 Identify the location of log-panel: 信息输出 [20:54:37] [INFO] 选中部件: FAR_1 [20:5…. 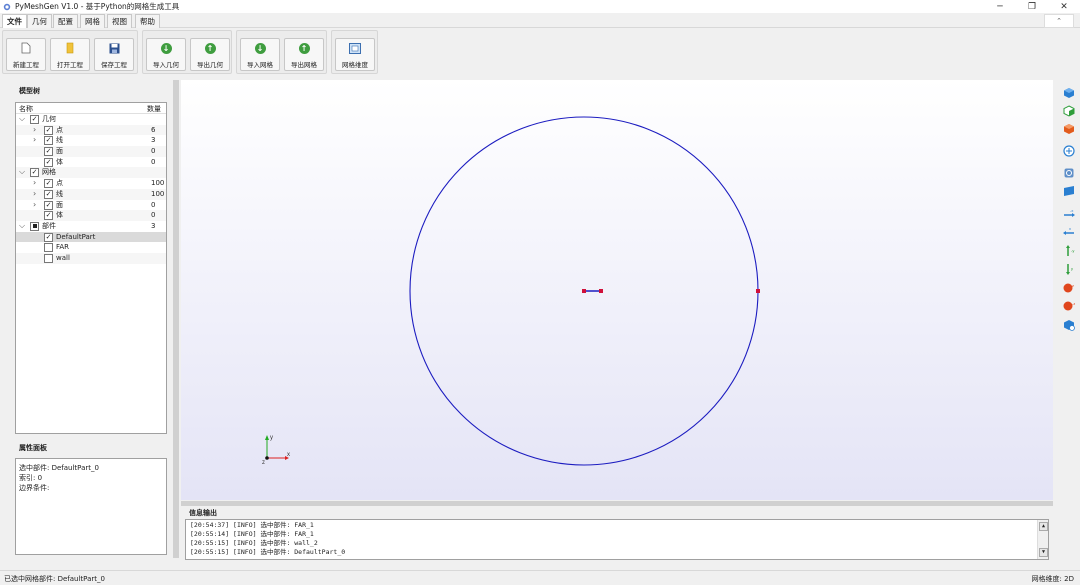
(617, 533).